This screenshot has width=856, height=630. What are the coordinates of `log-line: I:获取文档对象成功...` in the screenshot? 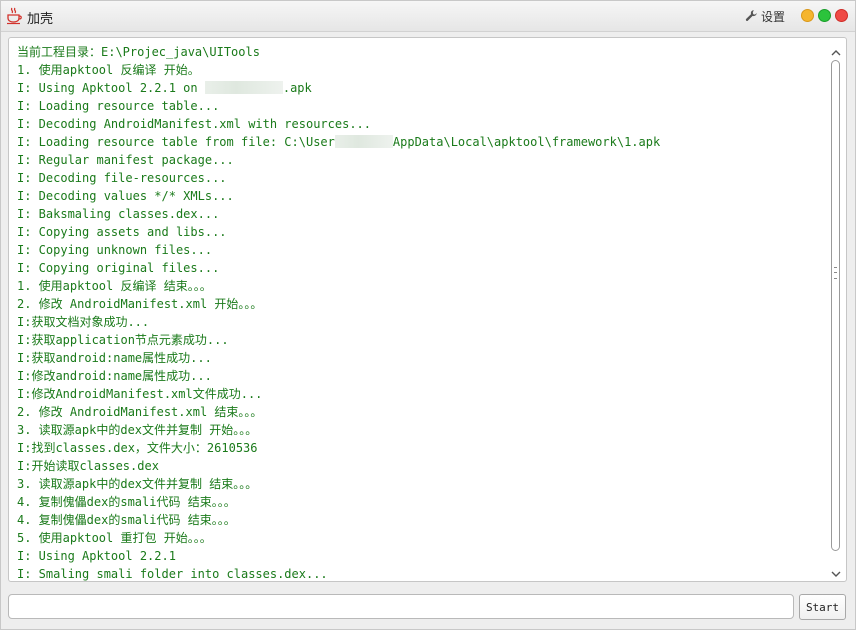 It's located at (83, 322).